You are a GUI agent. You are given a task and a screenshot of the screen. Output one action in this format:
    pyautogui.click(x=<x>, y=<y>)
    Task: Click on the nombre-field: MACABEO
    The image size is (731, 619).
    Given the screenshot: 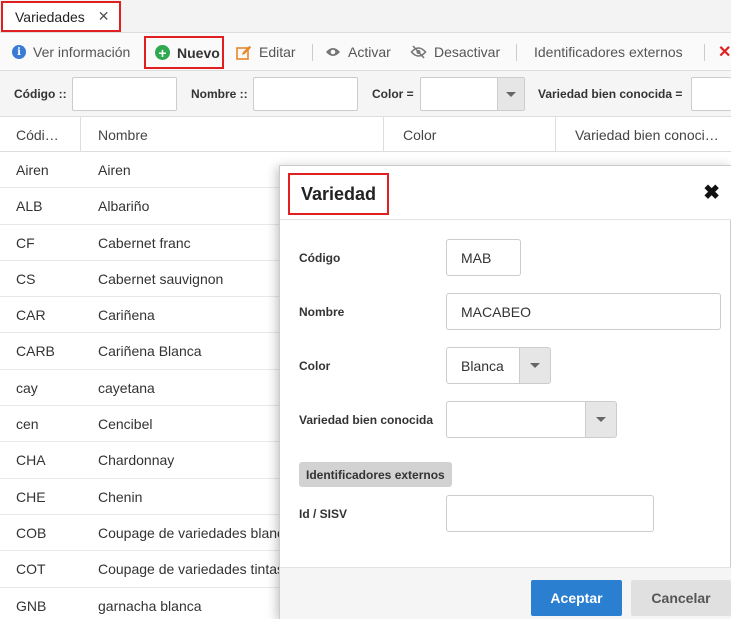 What is the action you would take?
    pyautogui.click(x=583, y=311)
    